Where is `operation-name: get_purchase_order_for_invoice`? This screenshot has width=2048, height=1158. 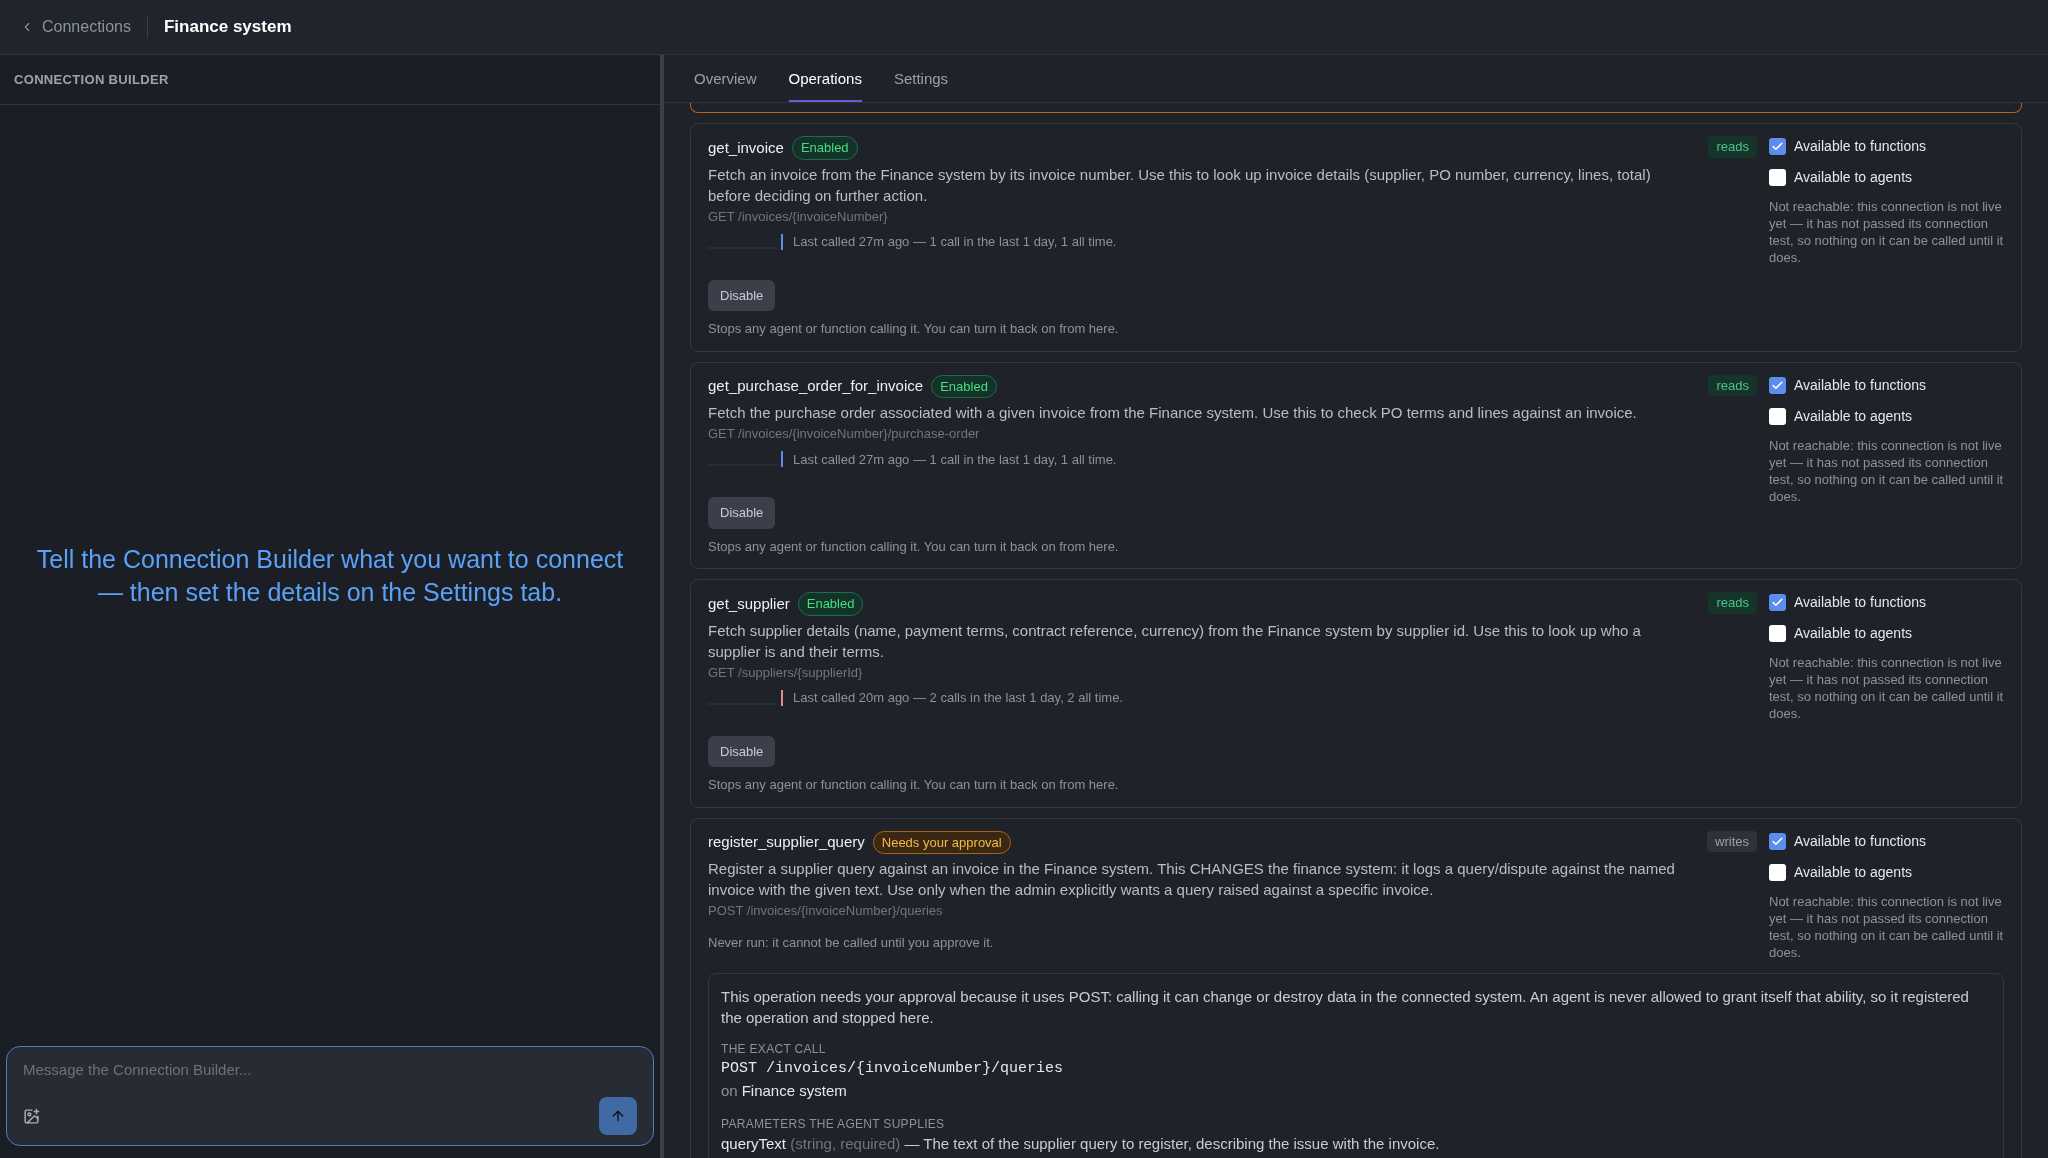 operation-name: get_purchase_order_for_invoice is located at coordinates (816, 386).